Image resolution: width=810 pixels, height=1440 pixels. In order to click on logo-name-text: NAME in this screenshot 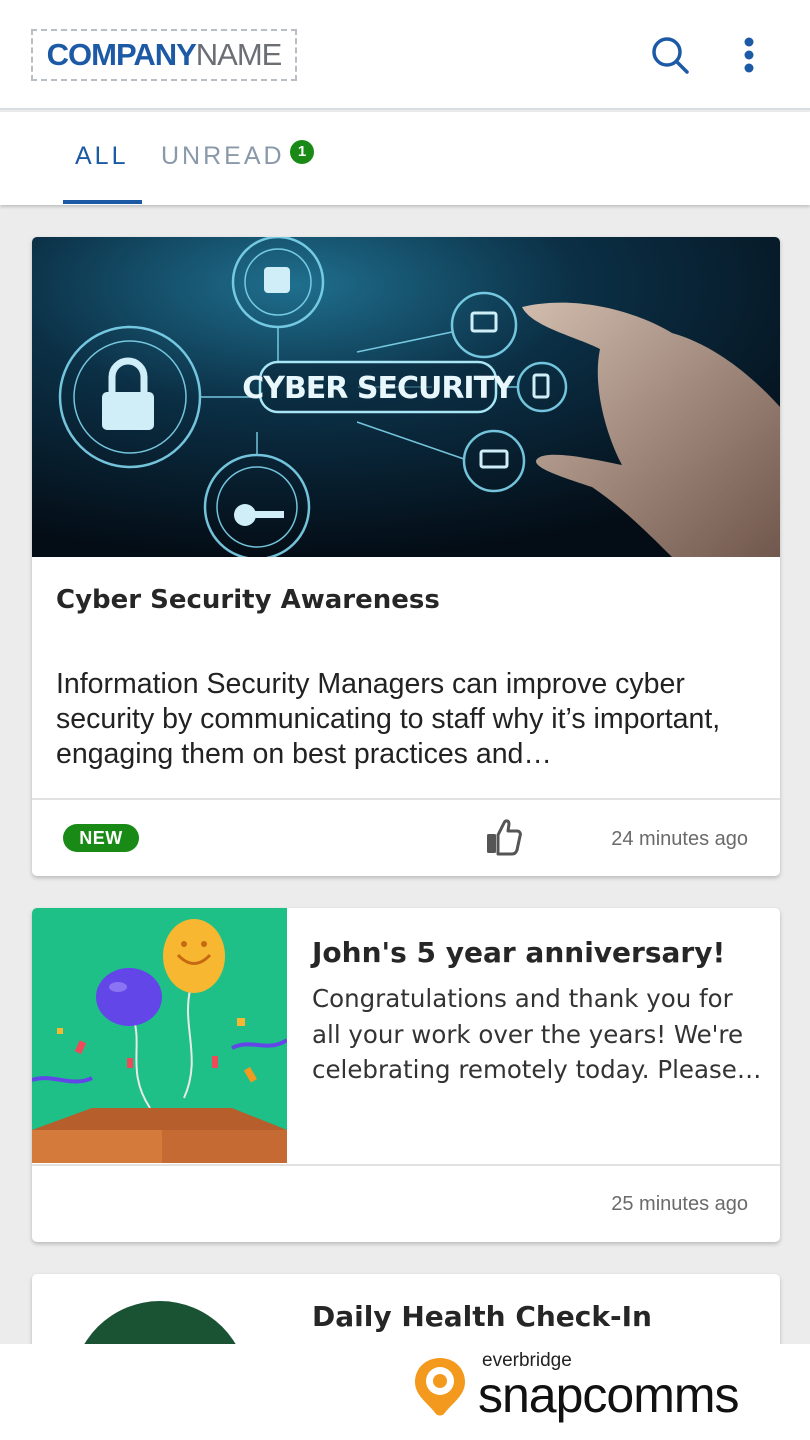, I will do `click(239, 54)`.